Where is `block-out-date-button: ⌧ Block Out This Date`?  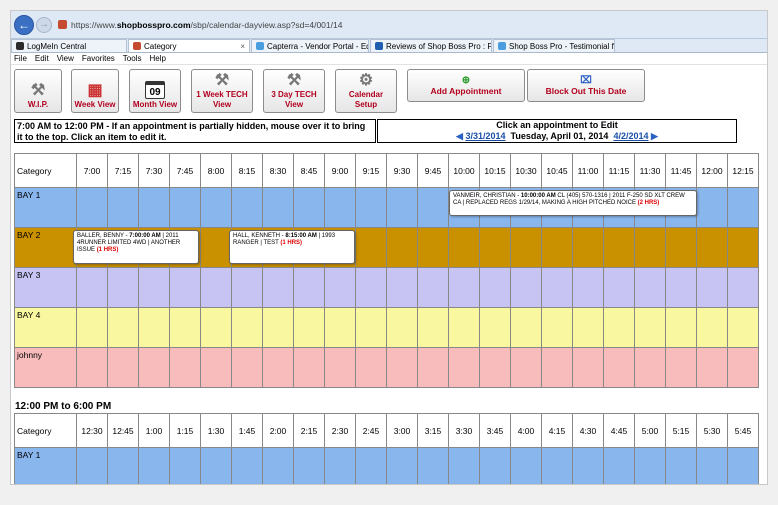
block-out-date-button: ⌧ Block Out This Date is located at coordinates (586, 85).